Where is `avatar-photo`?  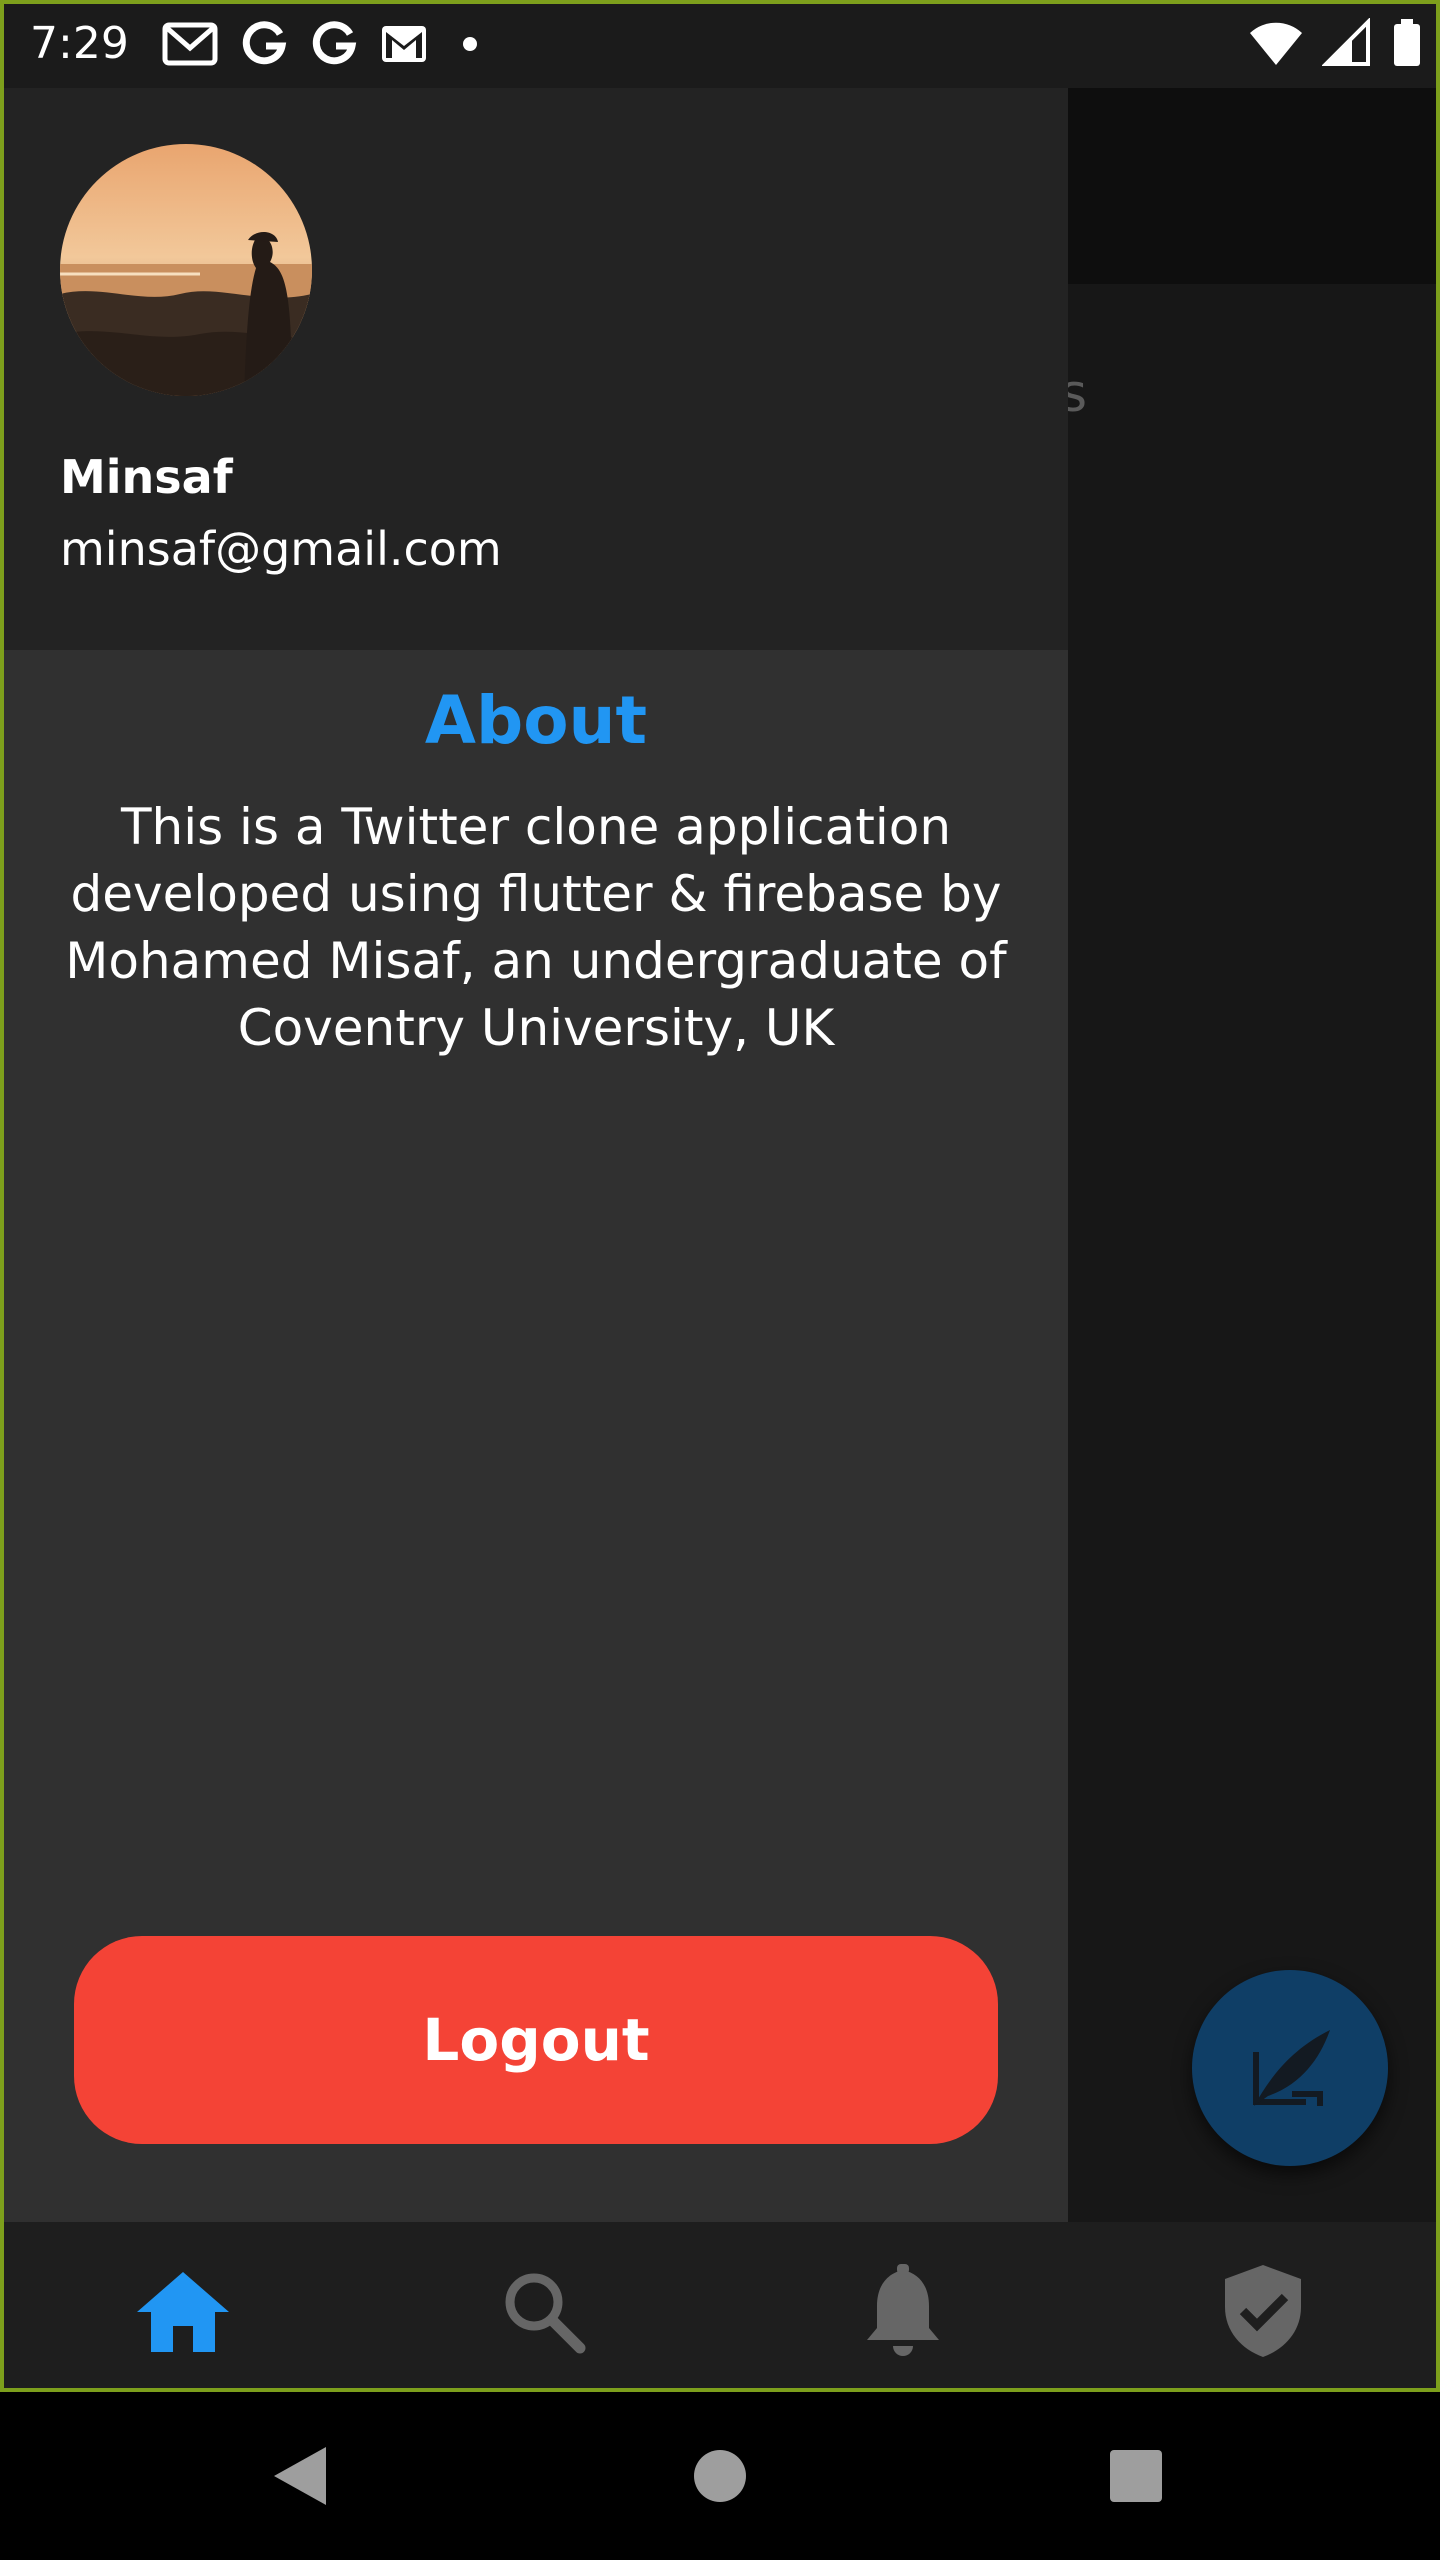
avatar-photo is located at coordinates (186, 270).